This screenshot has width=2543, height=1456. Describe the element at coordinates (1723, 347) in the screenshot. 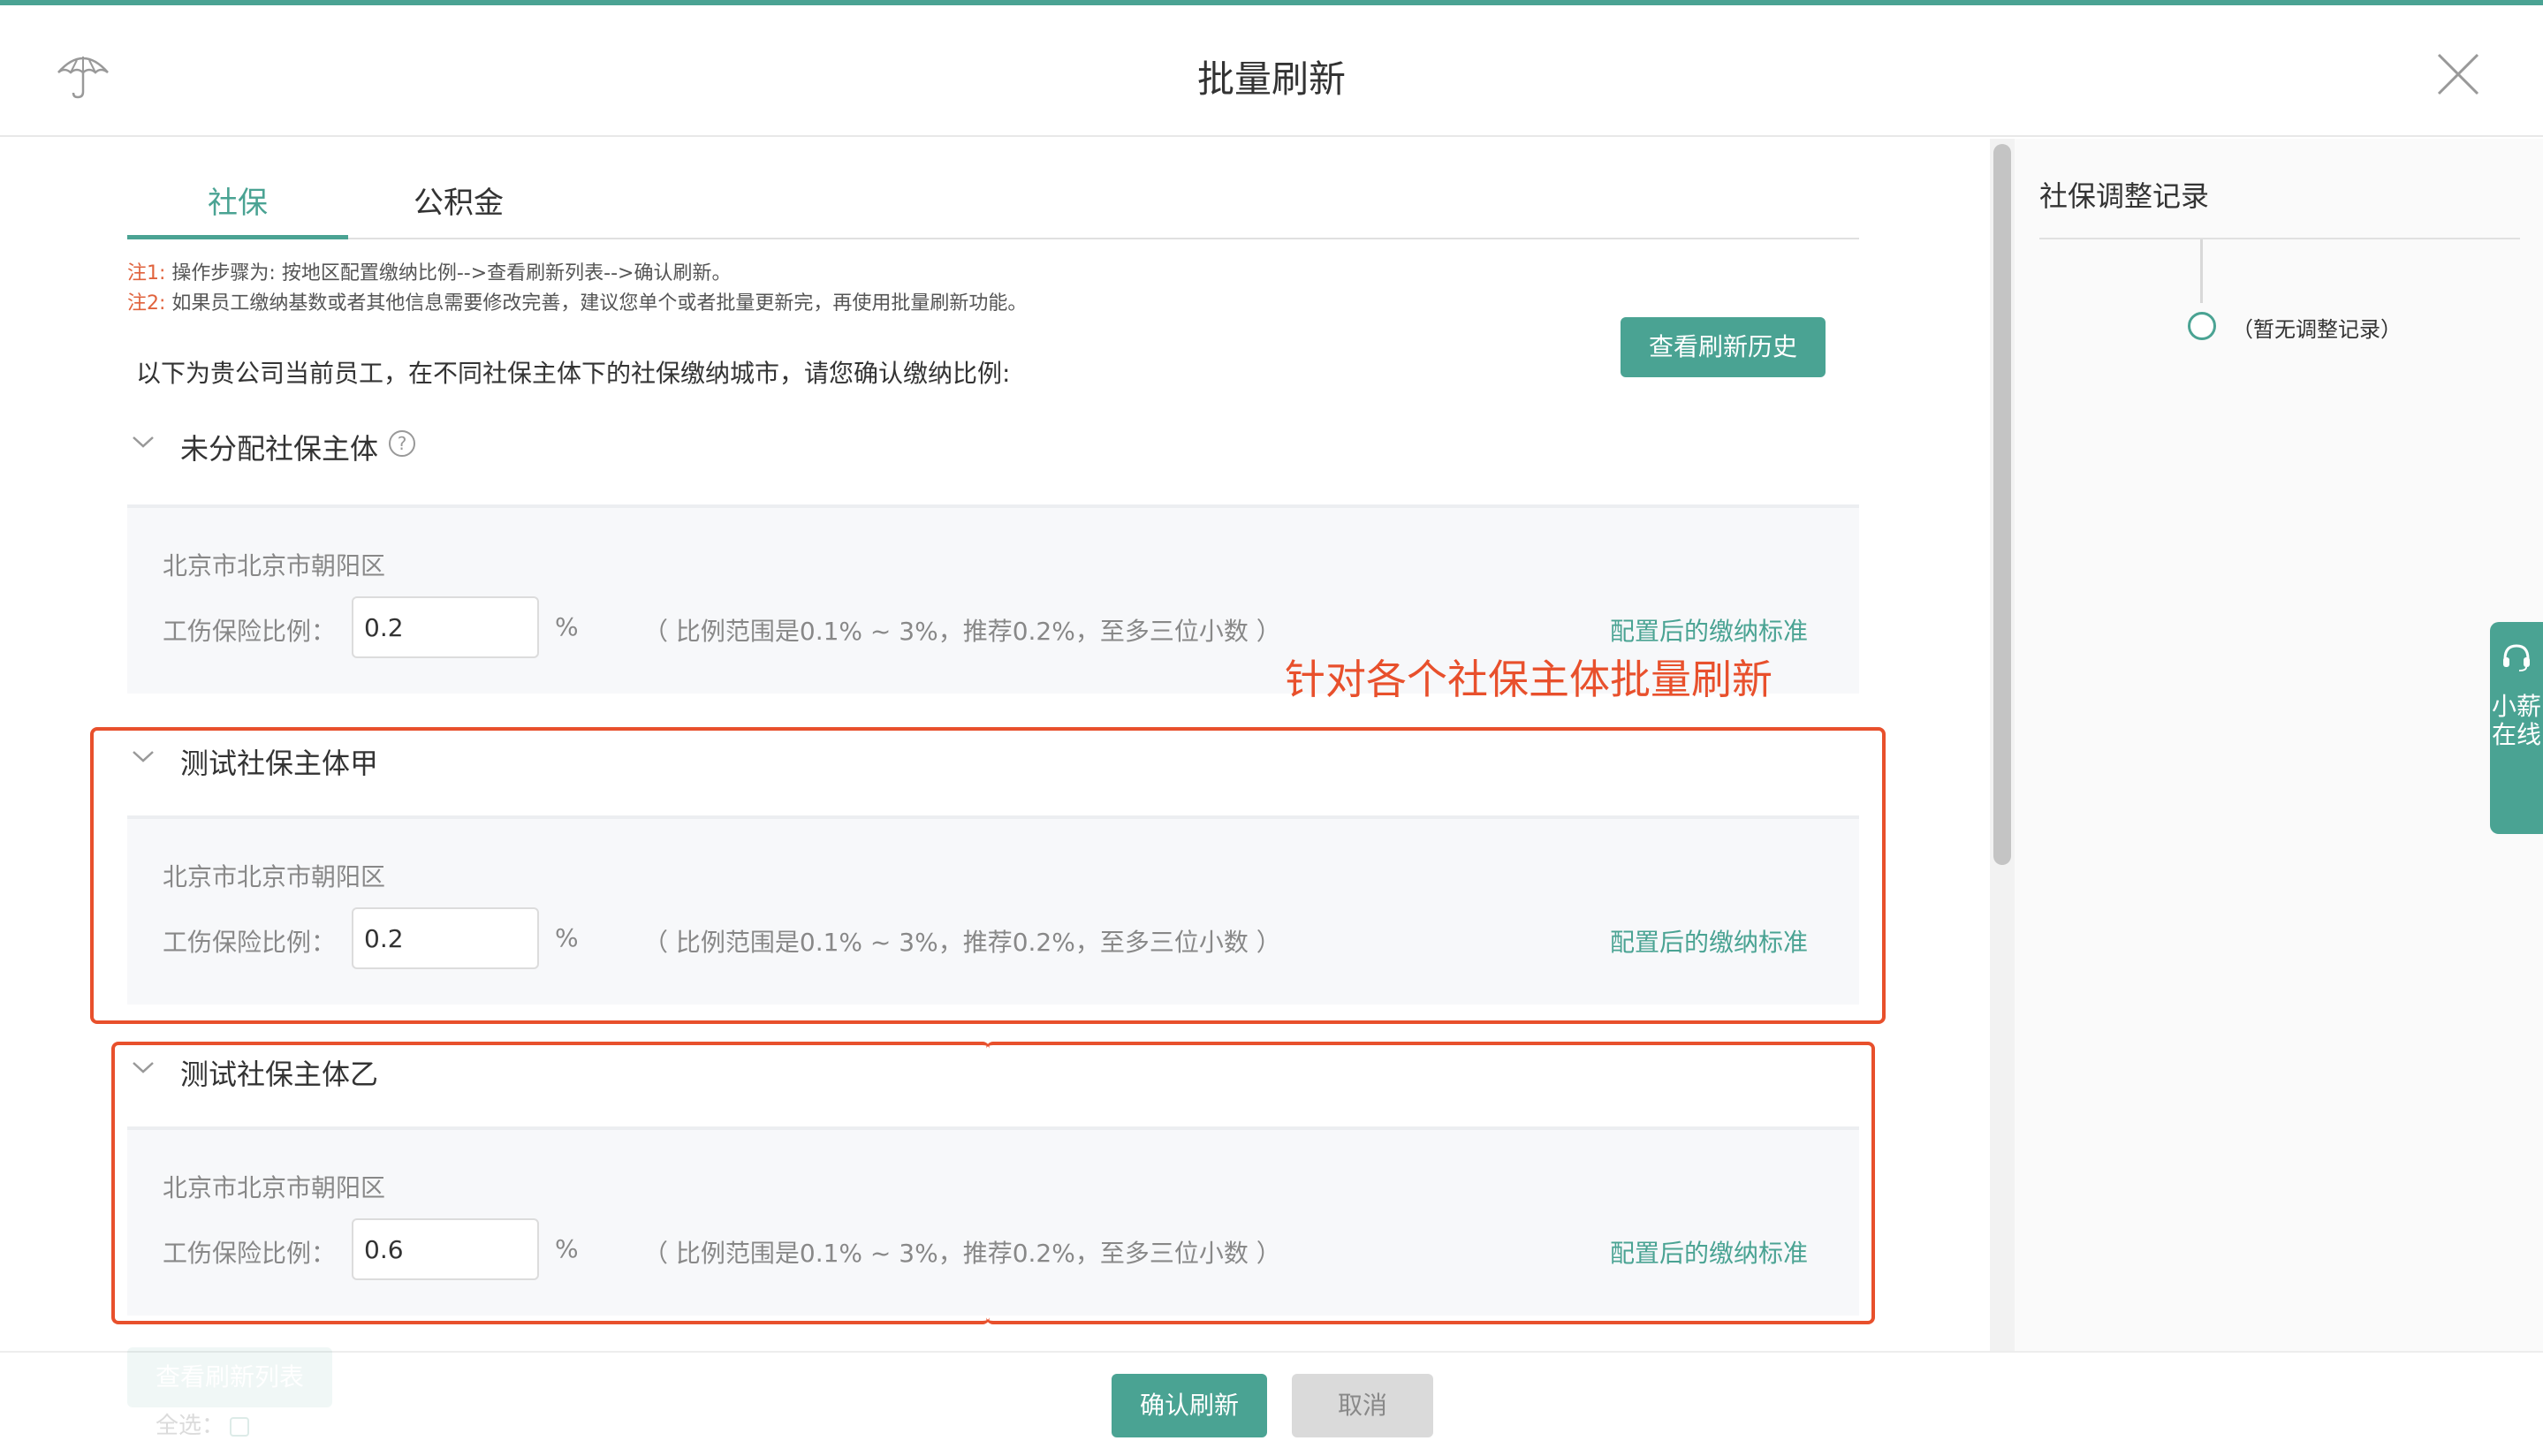

I see `view-history-button: 查看刷新历史` at that location.